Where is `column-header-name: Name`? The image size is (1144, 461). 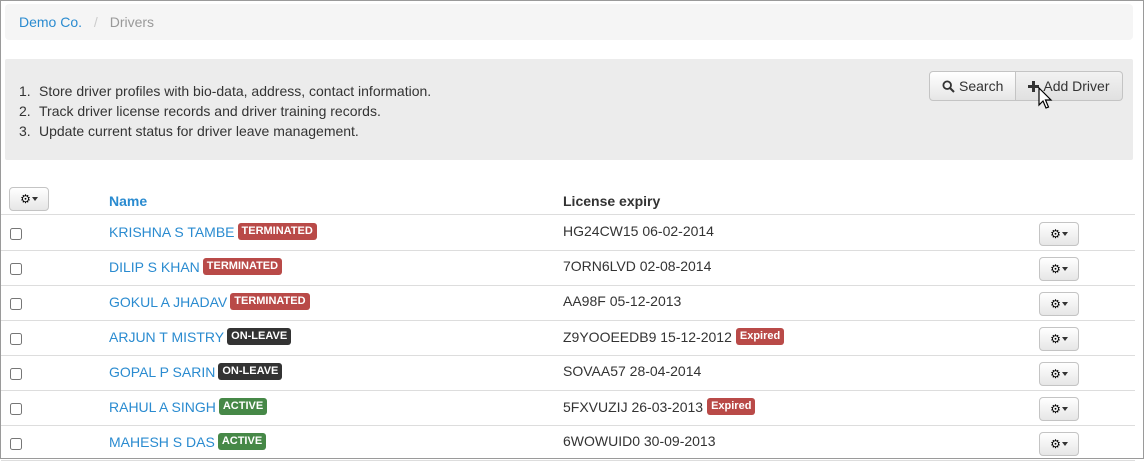 column-header-name: Name is located at coordinates (128, 201).